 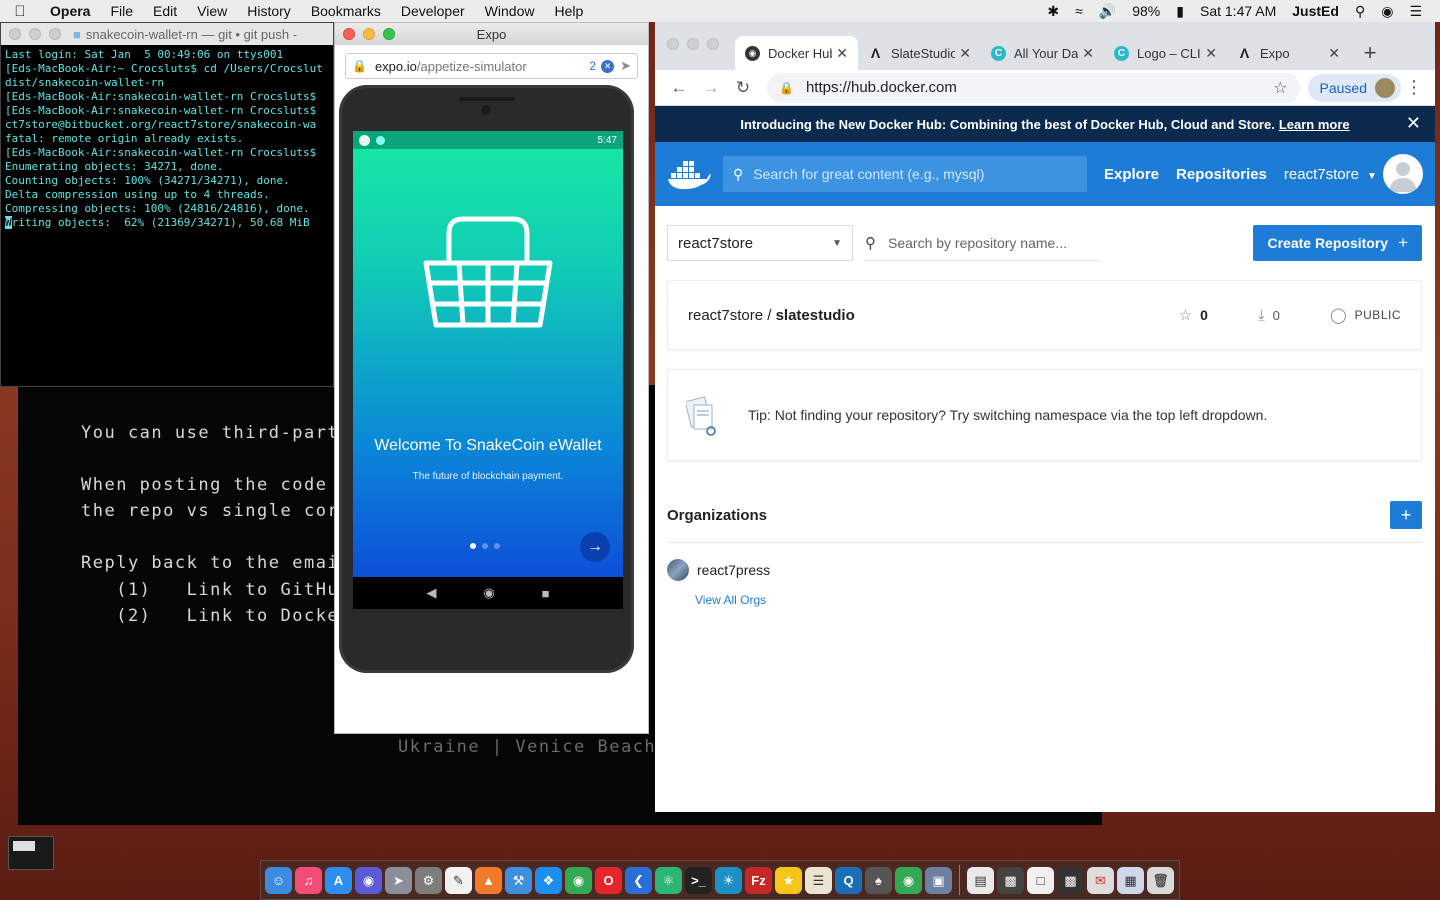 What do you see at coordinates (980, 880) in the screenshot?
I see `document-icon: ▤` at bounding box center [980, 880].